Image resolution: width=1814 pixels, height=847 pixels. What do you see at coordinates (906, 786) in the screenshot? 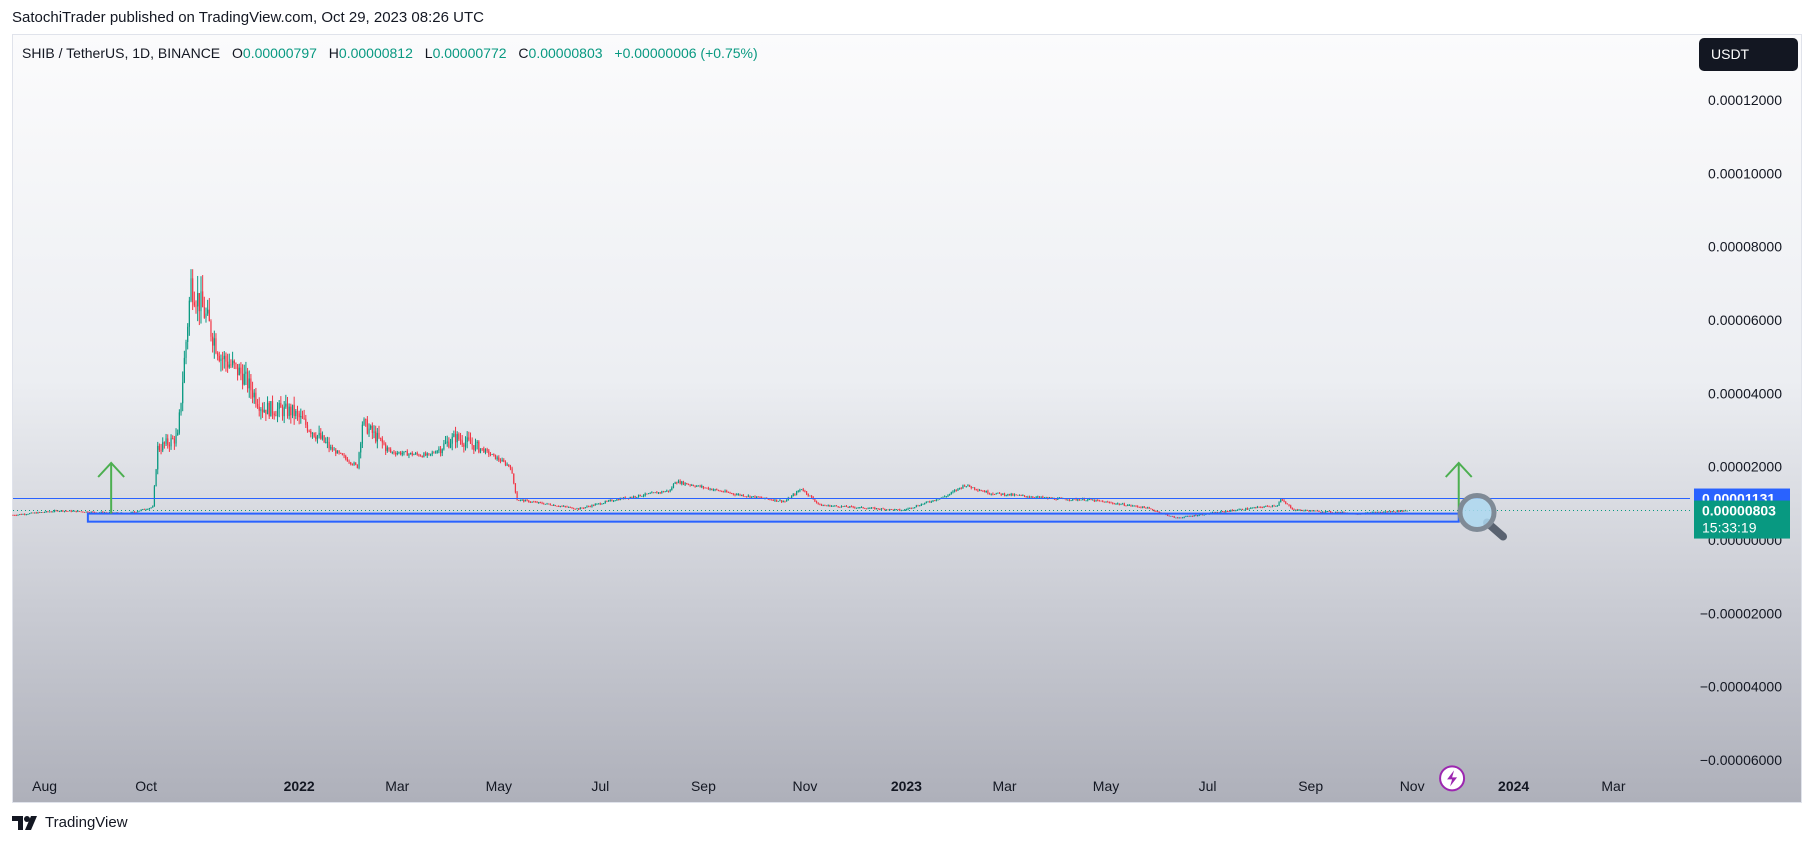
I see `x-tick-label: 2023` at bounding box center [906, 786].